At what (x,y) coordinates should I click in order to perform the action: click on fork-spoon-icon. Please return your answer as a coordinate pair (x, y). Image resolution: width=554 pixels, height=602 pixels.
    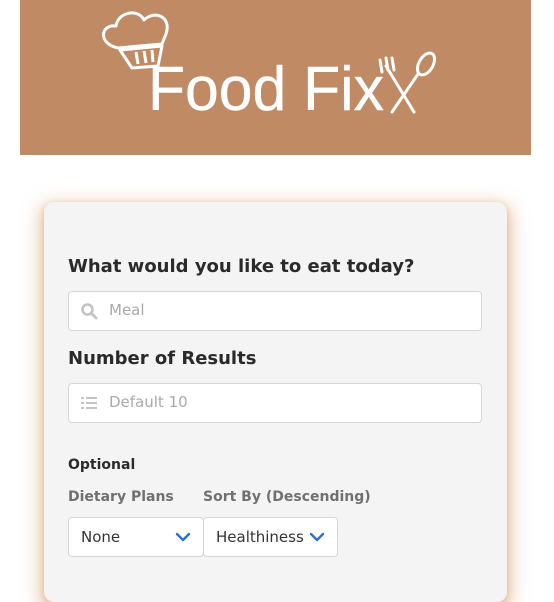
    Looking at the image, I should click on (407, 82).